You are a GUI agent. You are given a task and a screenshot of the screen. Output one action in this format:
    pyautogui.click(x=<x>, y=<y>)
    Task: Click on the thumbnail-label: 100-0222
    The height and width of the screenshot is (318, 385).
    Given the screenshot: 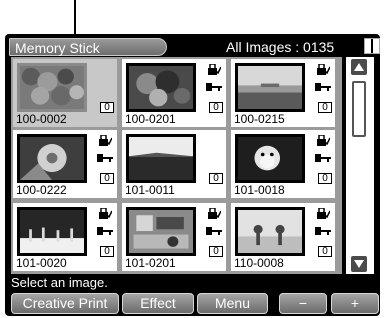 What is the action you would take?
    pyautogui.click(x=41, y=190)
    